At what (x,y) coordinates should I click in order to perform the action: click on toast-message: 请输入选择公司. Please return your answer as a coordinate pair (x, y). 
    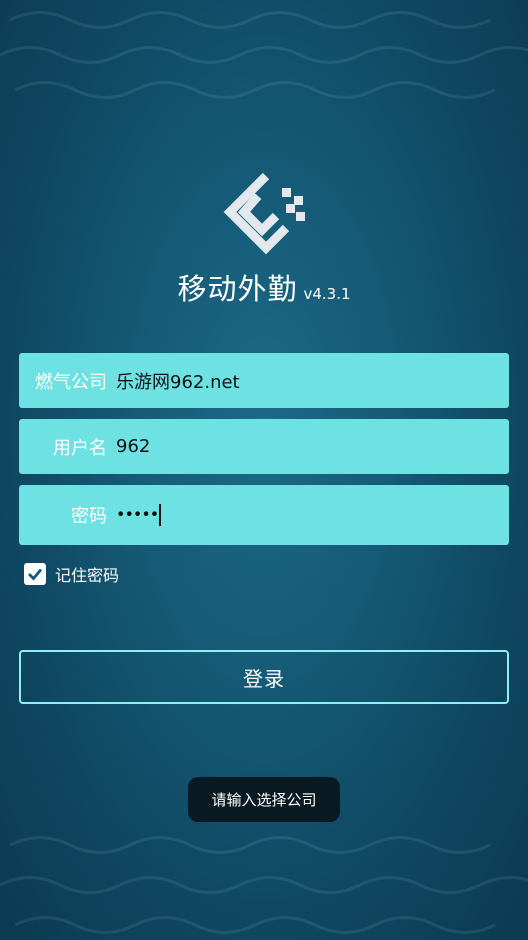
    Looking at the image, I should click on (264, 799).